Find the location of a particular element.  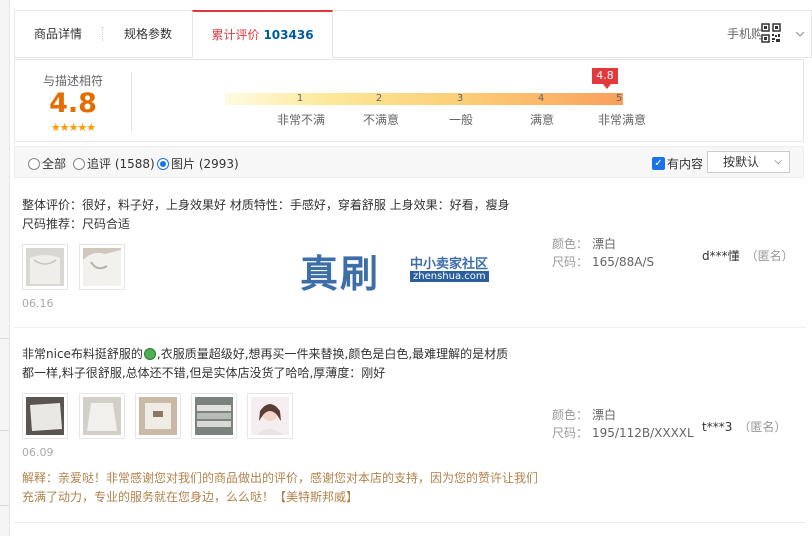

size-value: 165/88A/S is located at coordinates (623, 262).